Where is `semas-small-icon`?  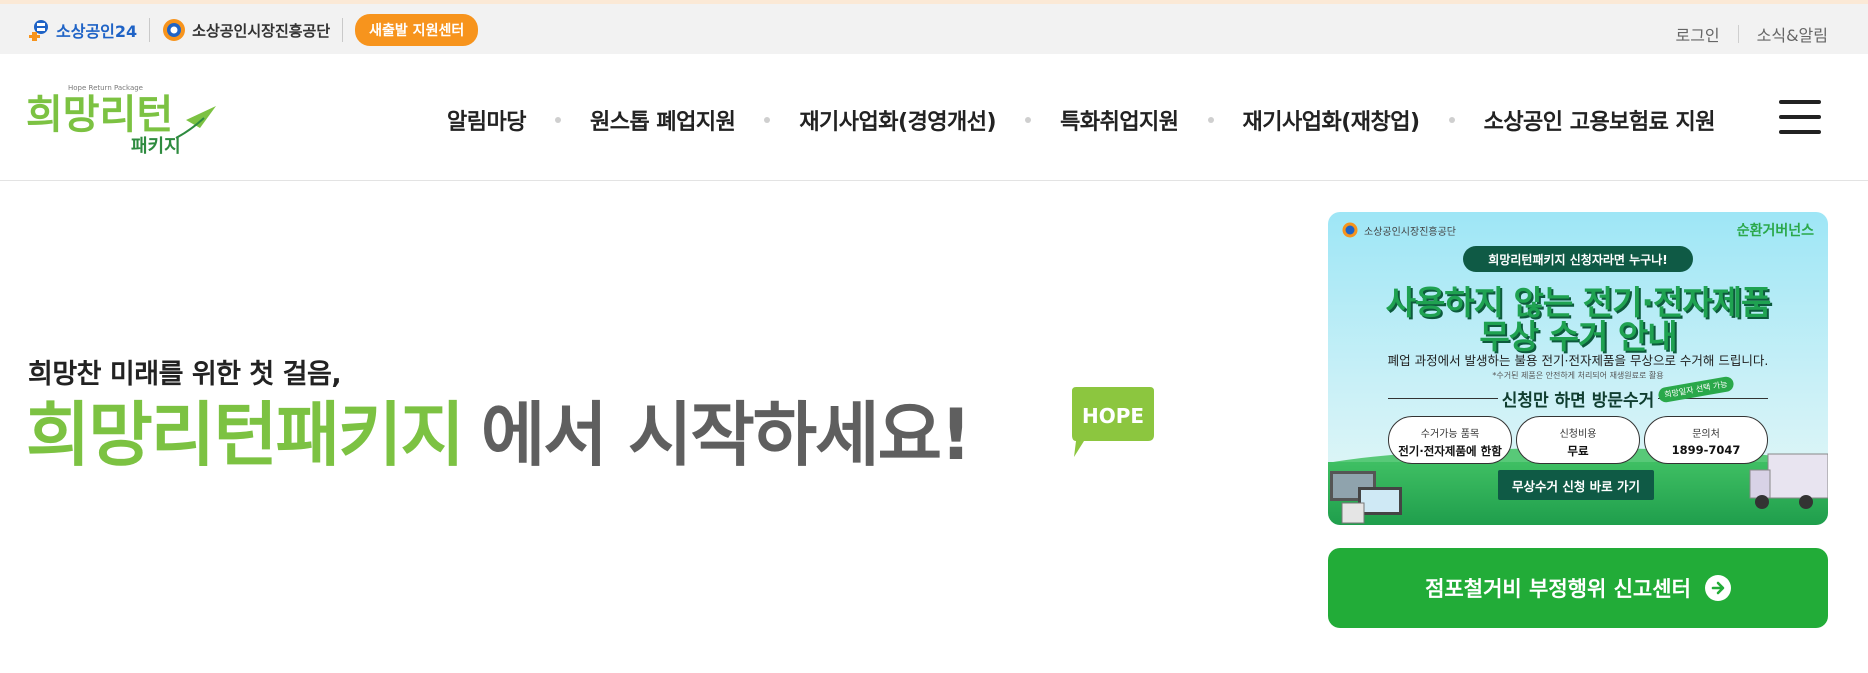
semas-small-icon is located at coordinates (1350, 230).